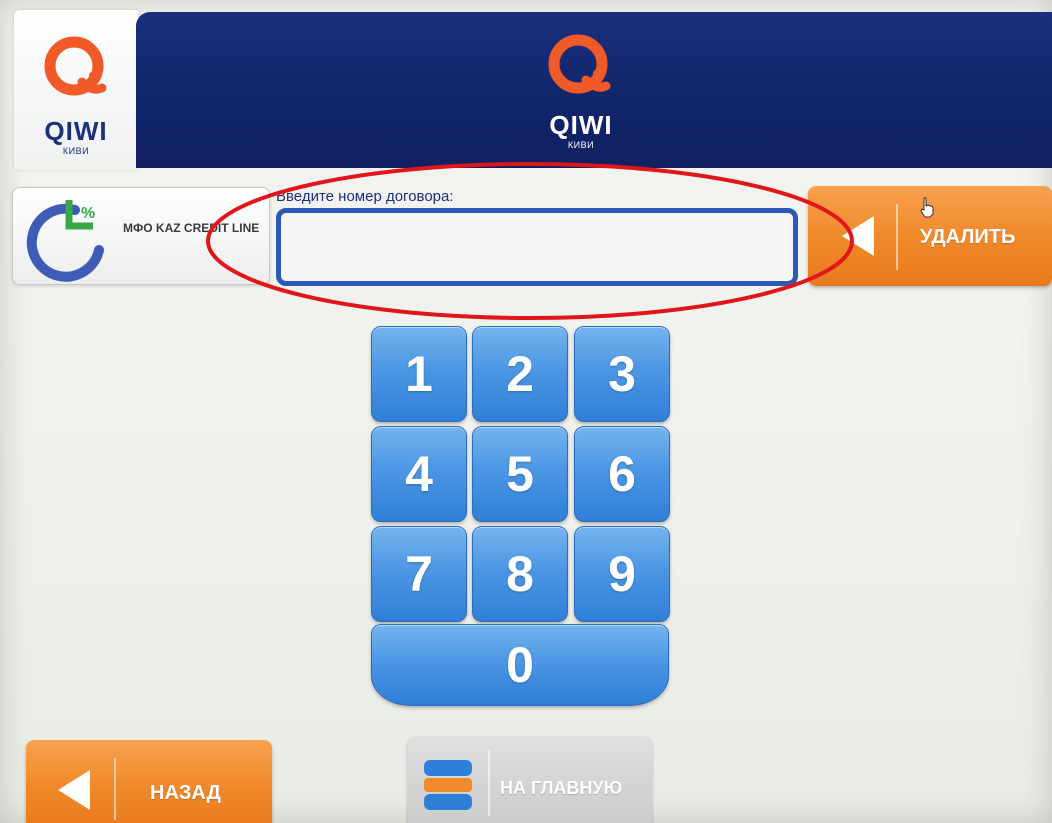  Describe the element at coordinates (520, 374) in the screenshot. I see `key-2: 2` at that location.